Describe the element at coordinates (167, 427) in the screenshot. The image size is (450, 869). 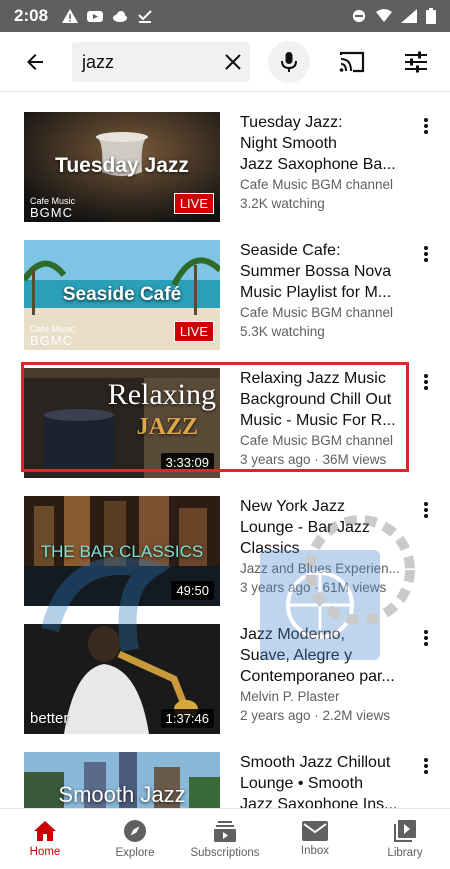
I see `thumbnail-subtitle-text: JAZZ` at that location.